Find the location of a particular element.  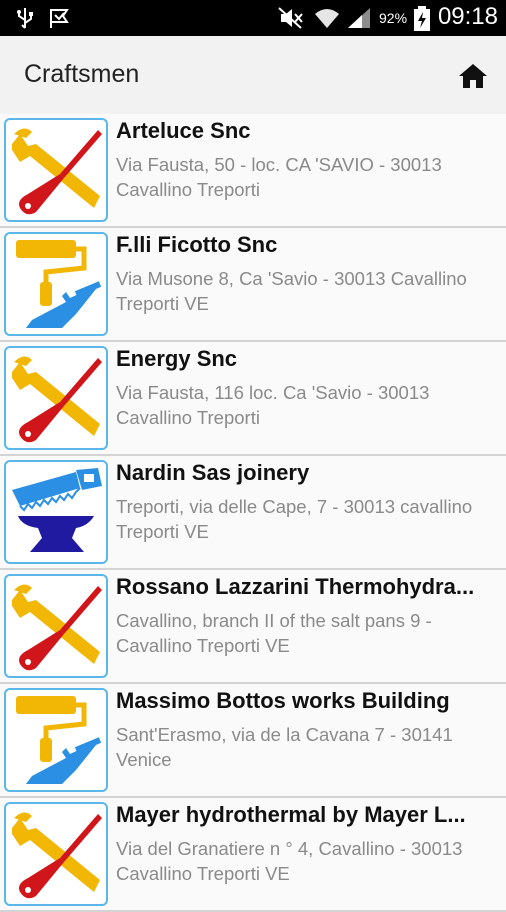

wifi-icon is located at coordinates (327, 18).